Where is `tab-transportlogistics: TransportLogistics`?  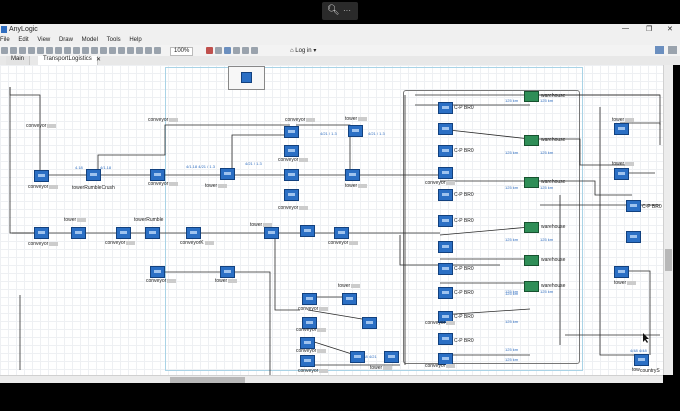
tab-transportlogistics: TransportLogistics is located at coordinates (68, 60).